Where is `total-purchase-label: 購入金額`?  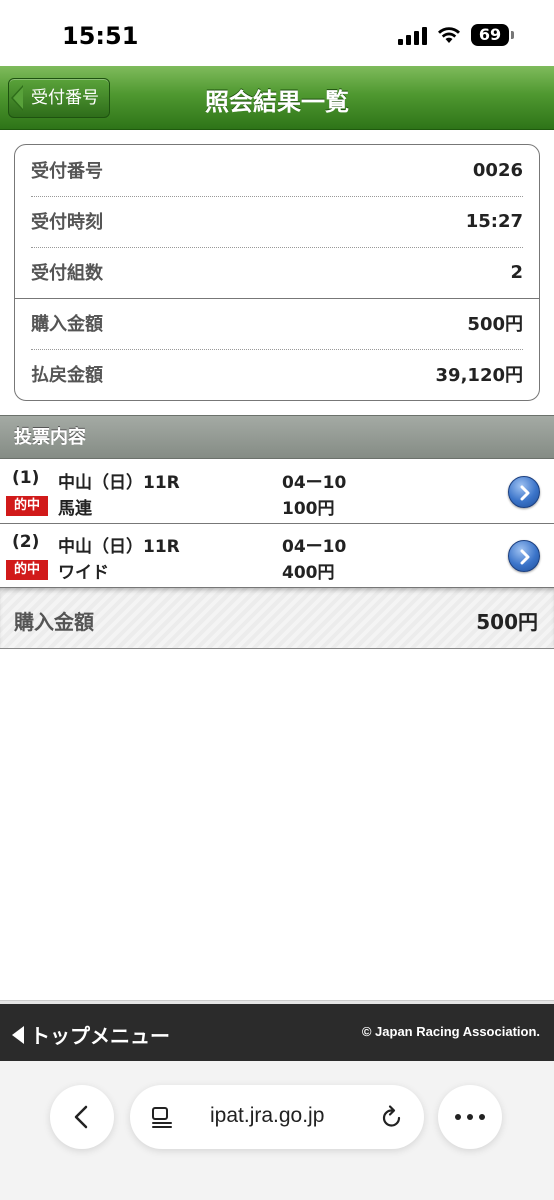
total-purchase-label: 購入金額 is located at coordinates (54, 622).